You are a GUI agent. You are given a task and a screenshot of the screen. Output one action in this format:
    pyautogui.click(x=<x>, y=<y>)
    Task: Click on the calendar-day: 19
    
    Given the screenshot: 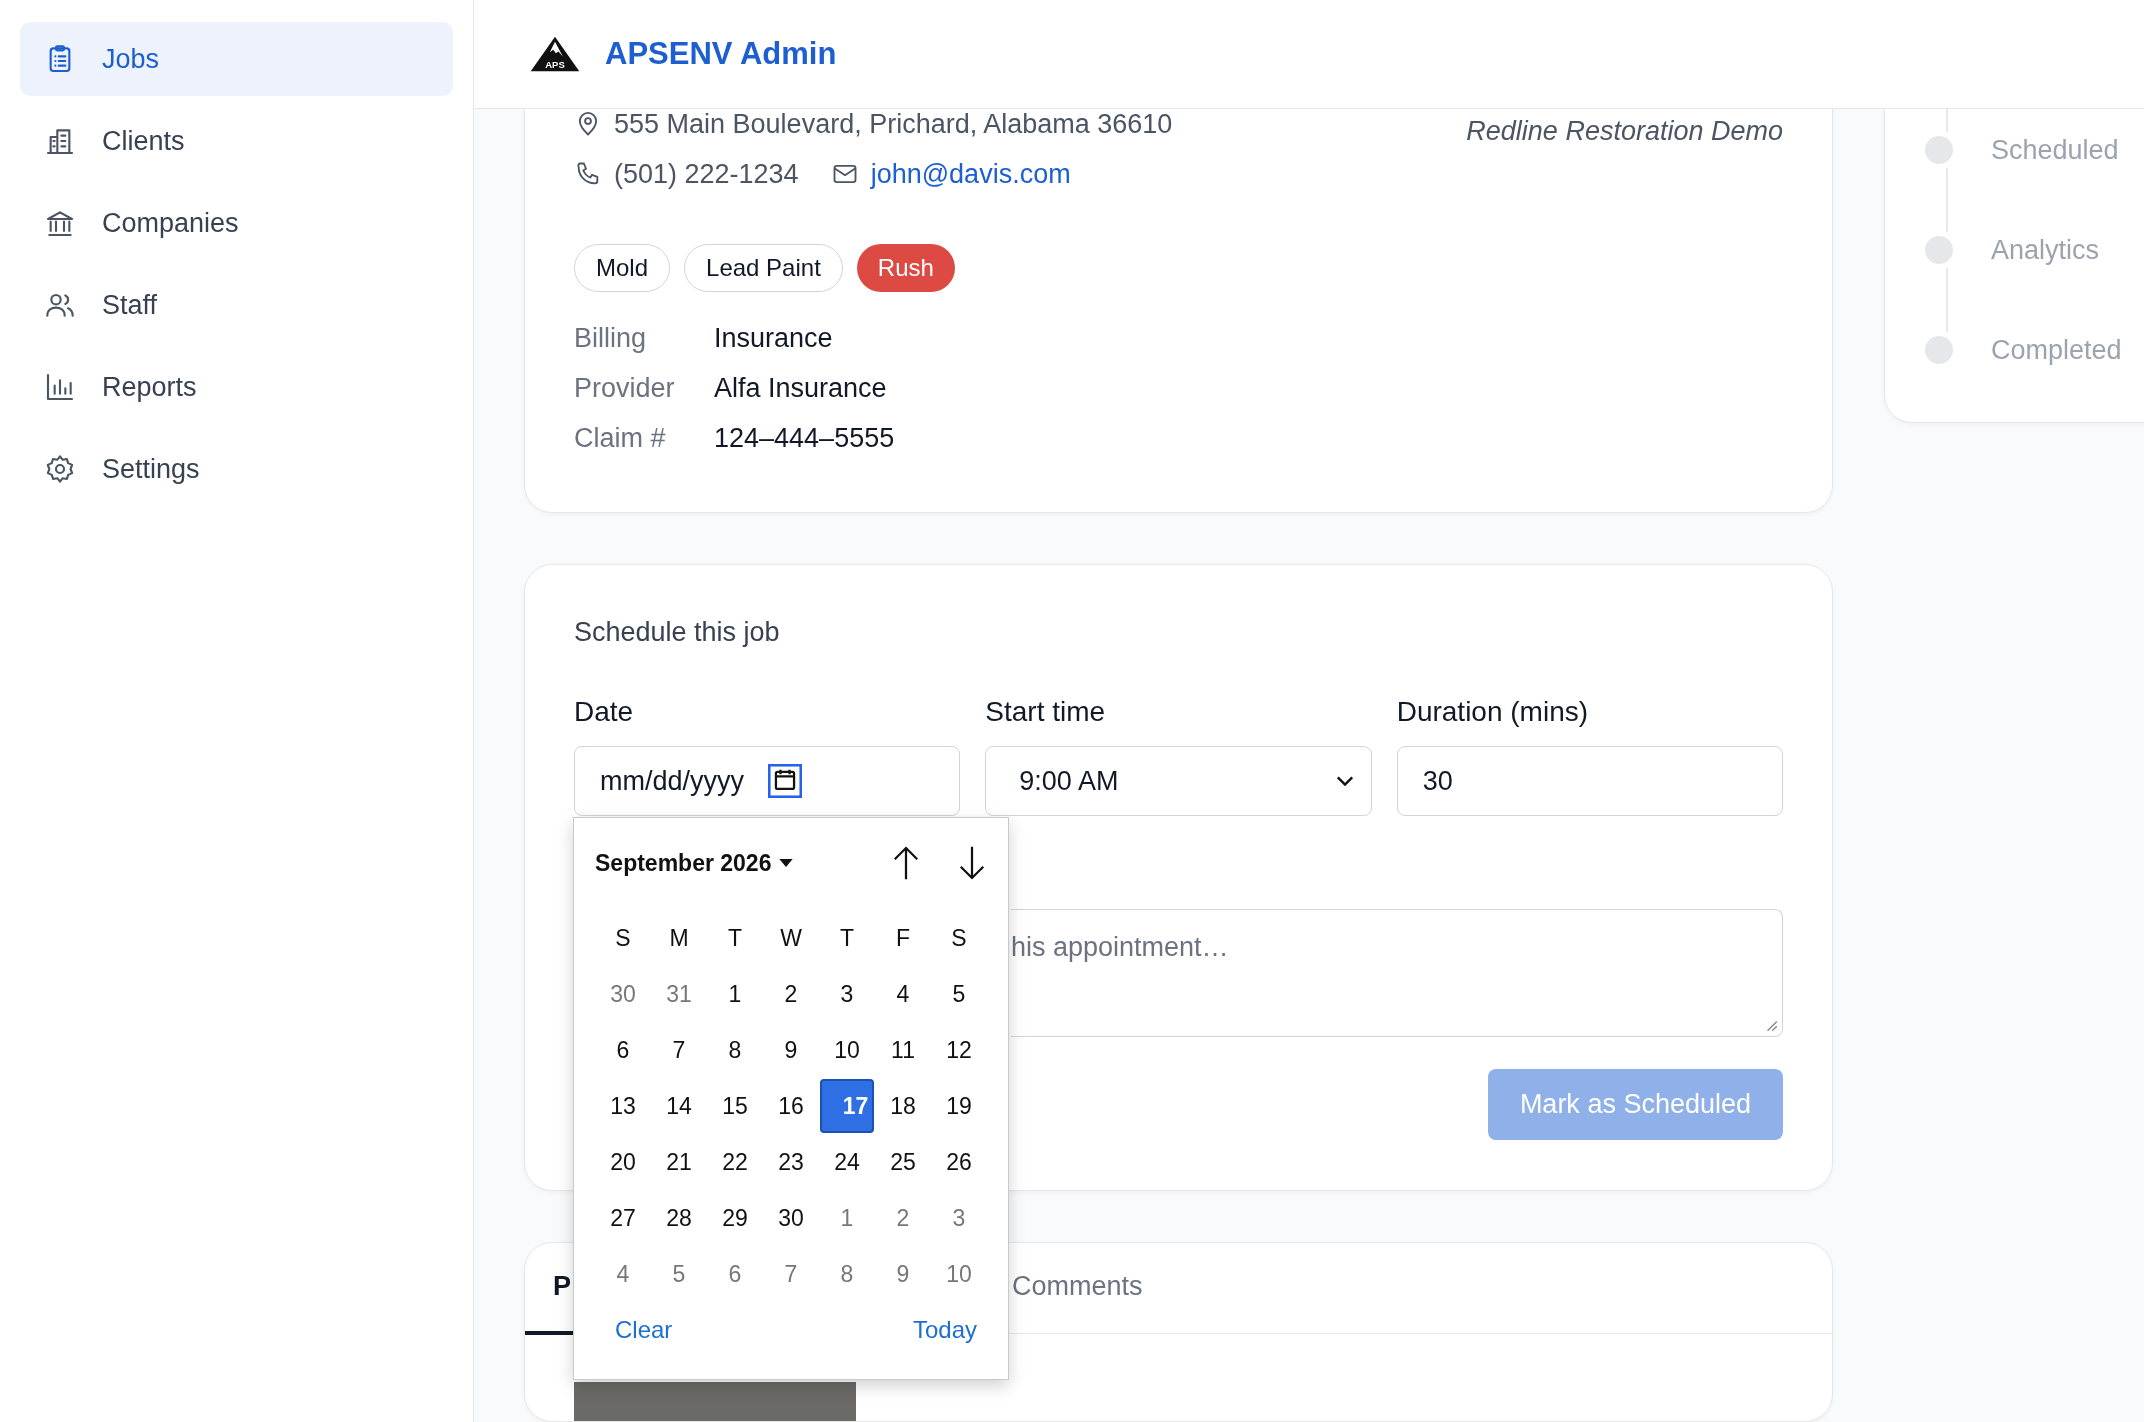 What is the action you would take?
    pyautogui.click(x=959, y=1106)
    